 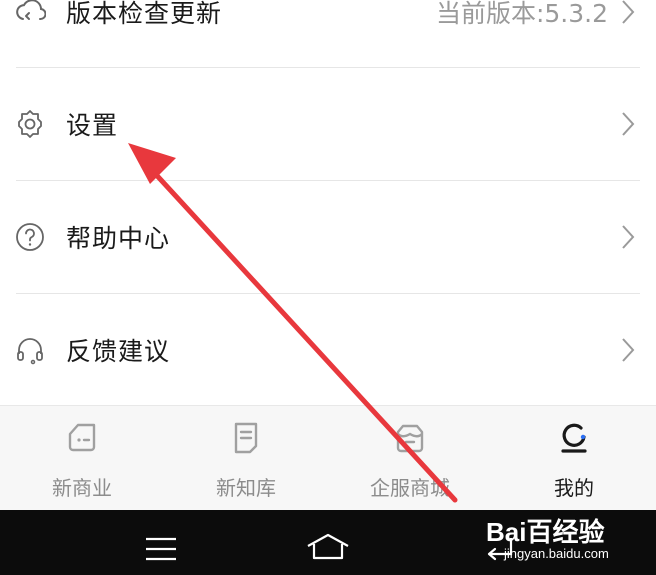 I want to click on menu-icon, so click(x=161, y=549).